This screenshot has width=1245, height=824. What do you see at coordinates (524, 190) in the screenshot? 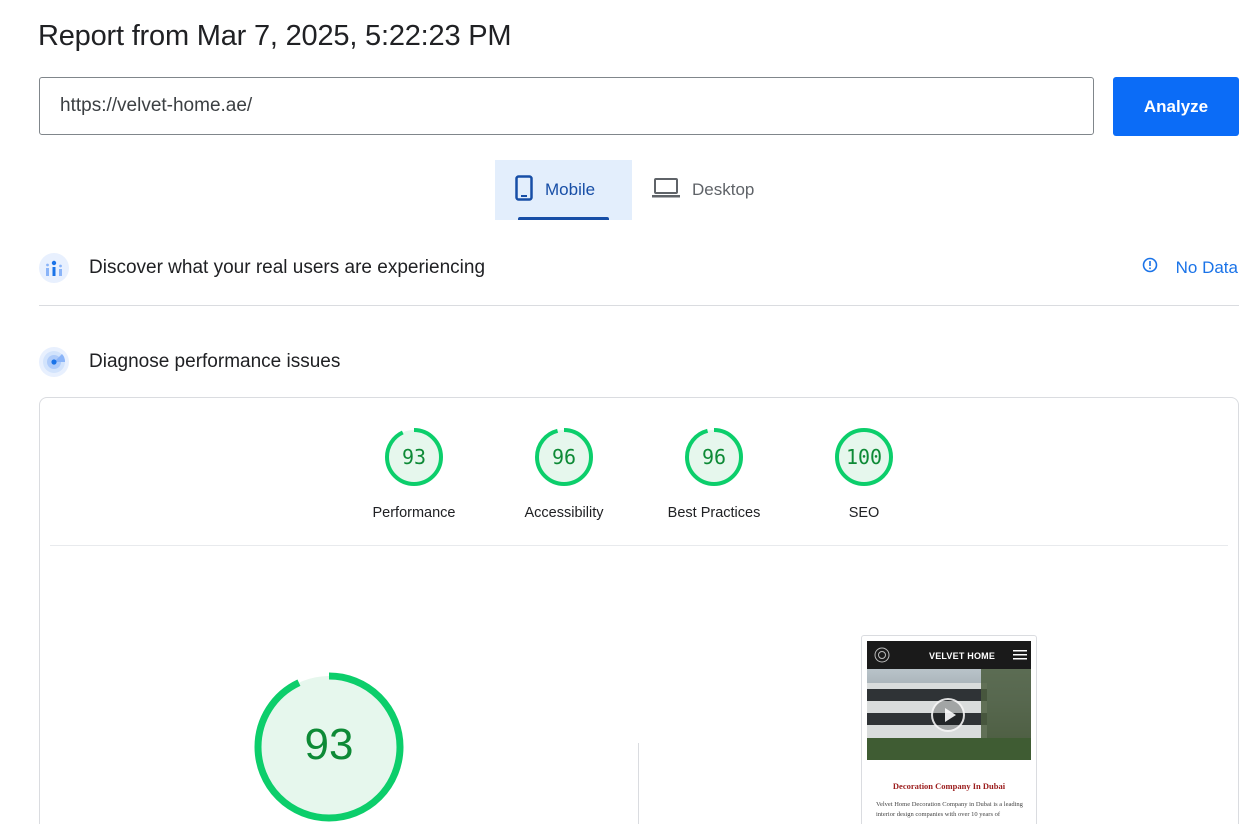
I see `phone-icon` at bounding box center [524, 190].